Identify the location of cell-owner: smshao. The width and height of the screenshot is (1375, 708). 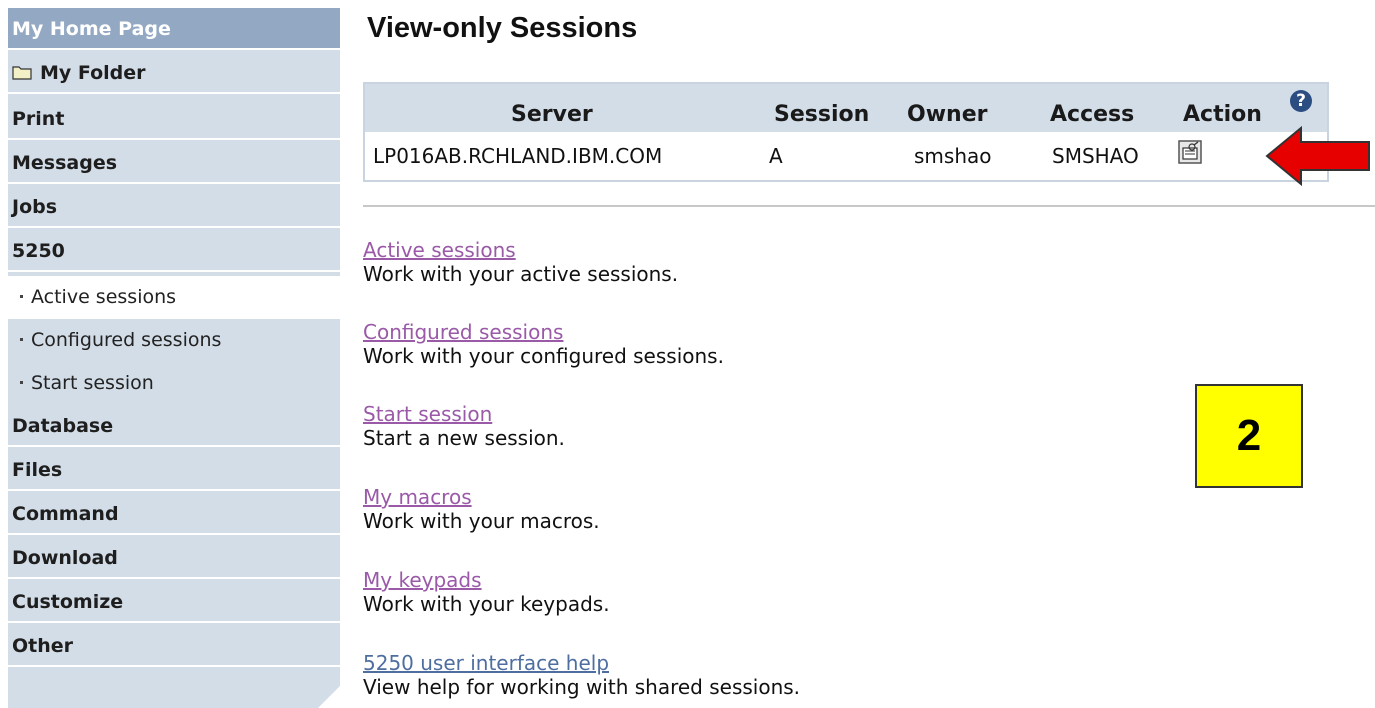
(953, 156).